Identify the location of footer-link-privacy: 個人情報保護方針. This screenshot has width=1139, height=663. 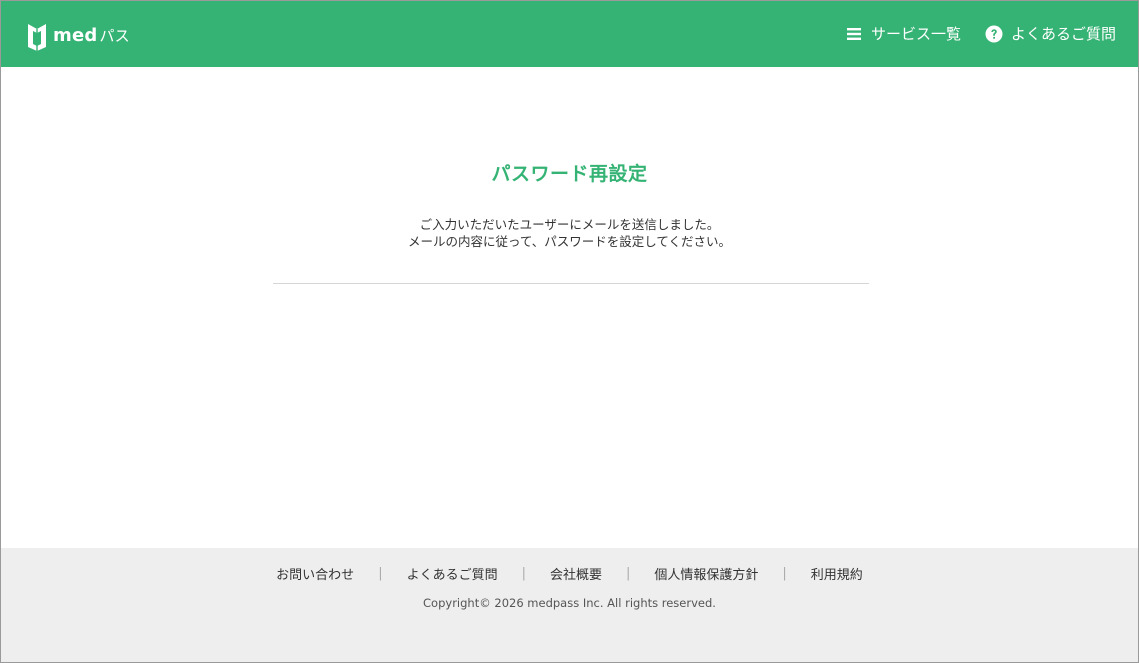
(706, 573).